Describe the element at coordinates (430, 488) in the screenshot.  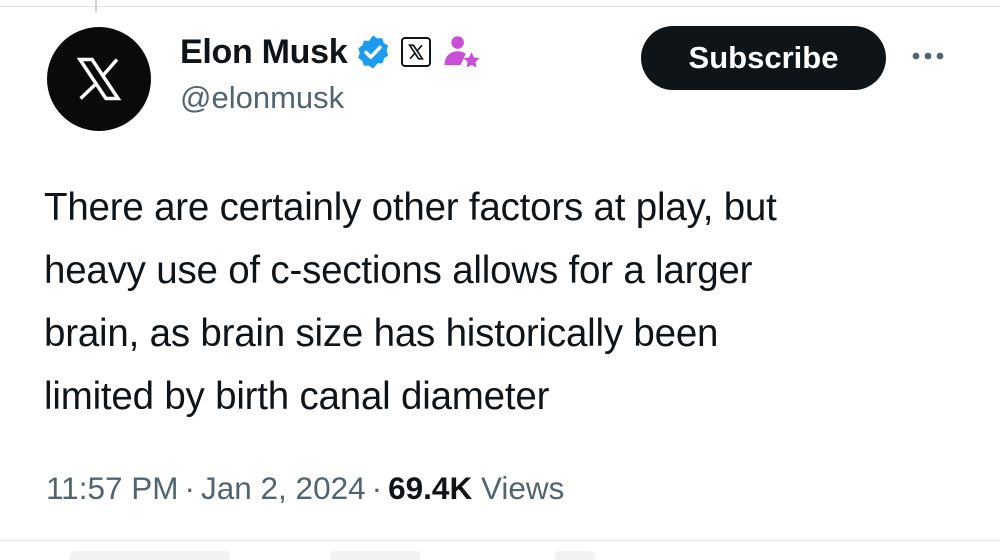
I see `views-count: 69.4K` at that location.